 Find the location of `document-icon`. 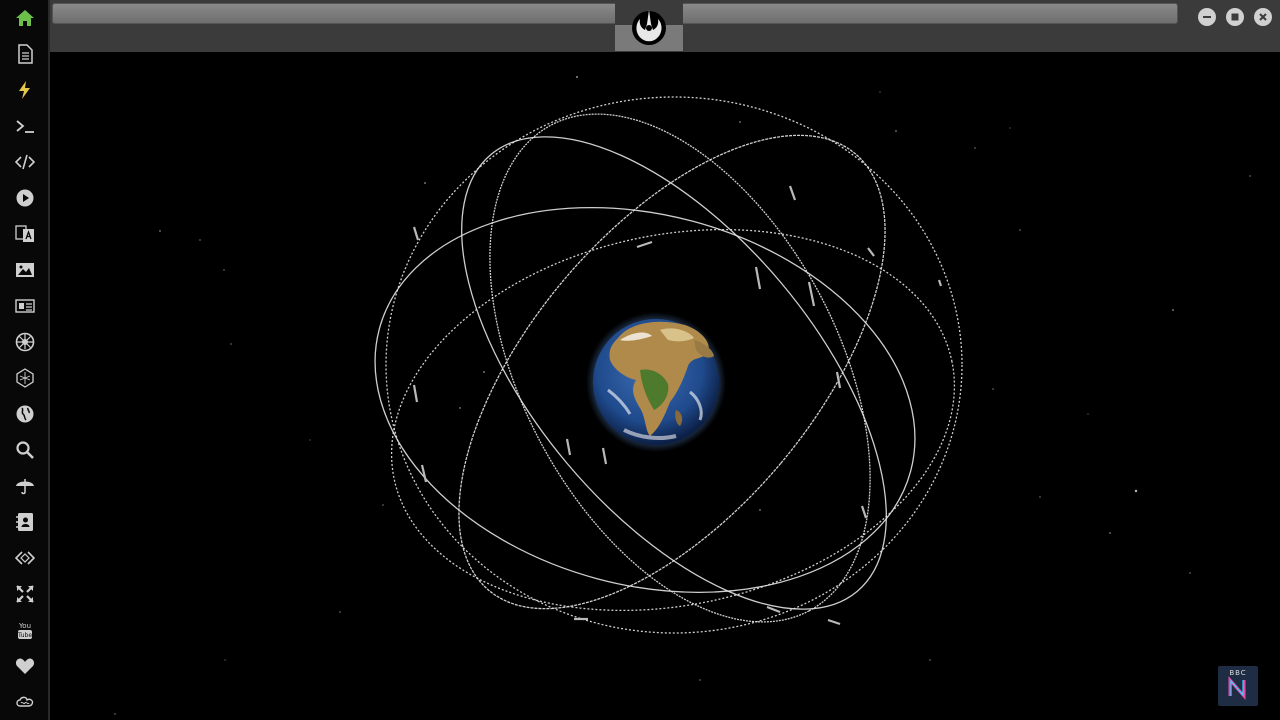

document-icon is located at coordinates (25, 54).